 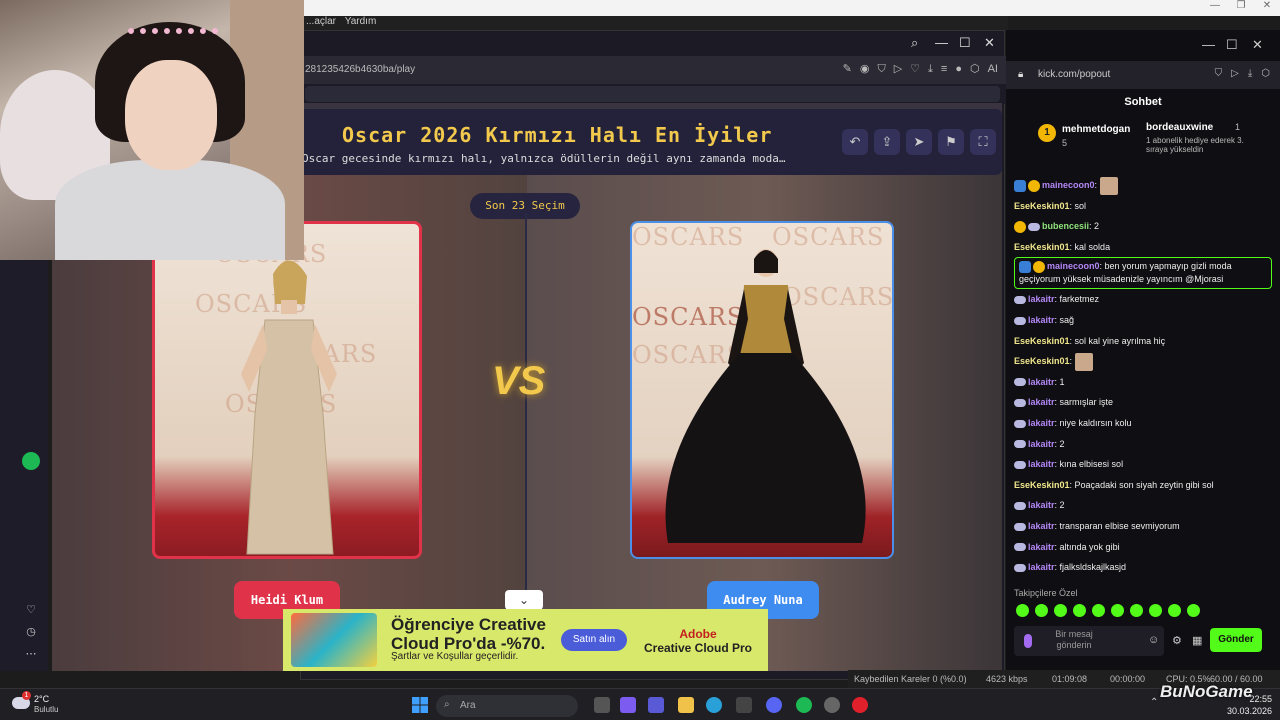 What do you see at coordinates (1059, 505) in the screenshot?
I see `chat-text: : 2` at bounding box center [1059, 505].